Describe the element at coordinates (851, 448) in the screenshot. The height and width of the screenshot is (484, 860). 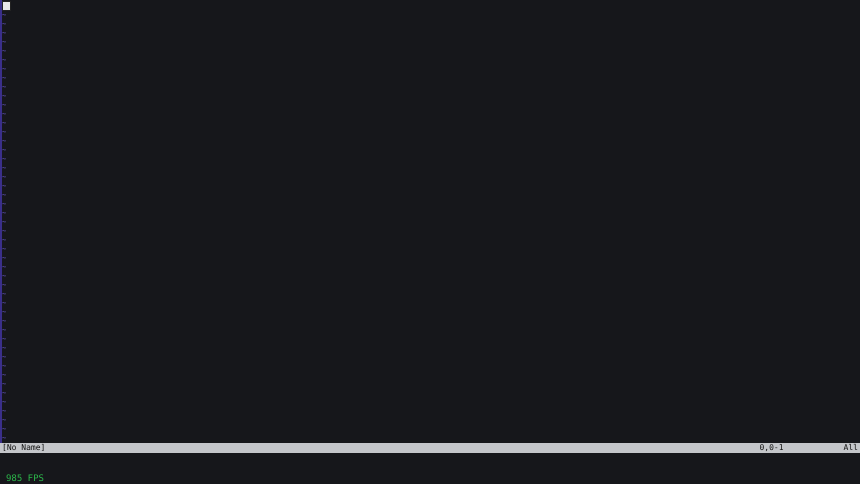
I see `scroll-position: All` at that location.